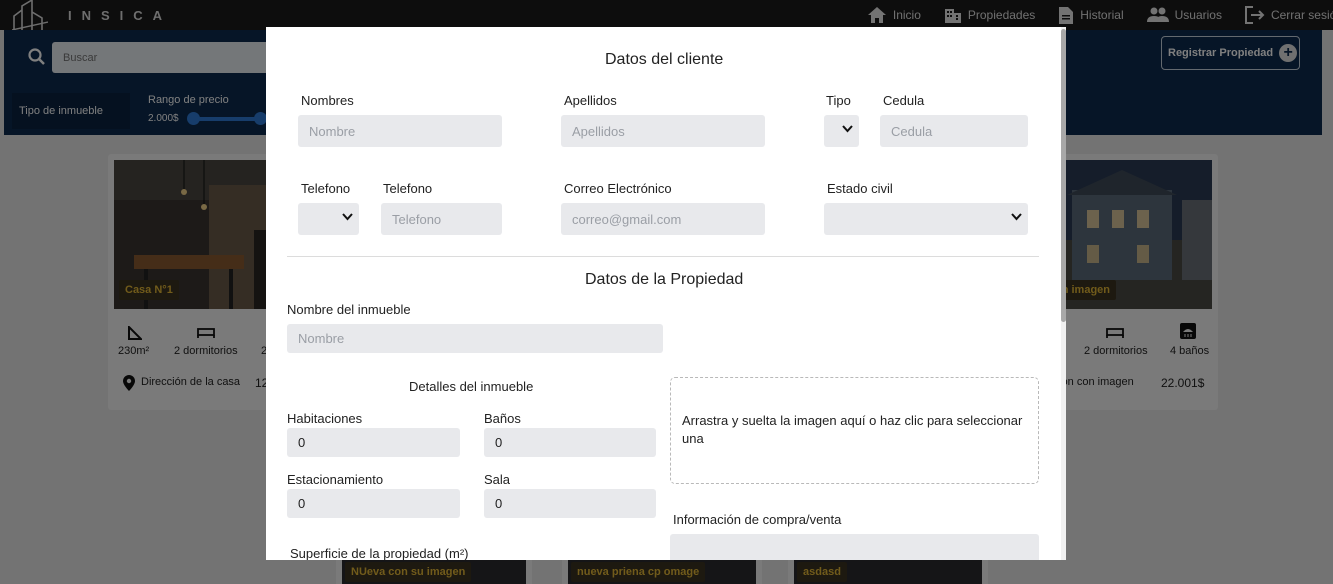 This screenshot has width=1333, height=584. Describe the element at coordinates (926, 219) in the screenshot. I see `estado-civil-select` at that location.